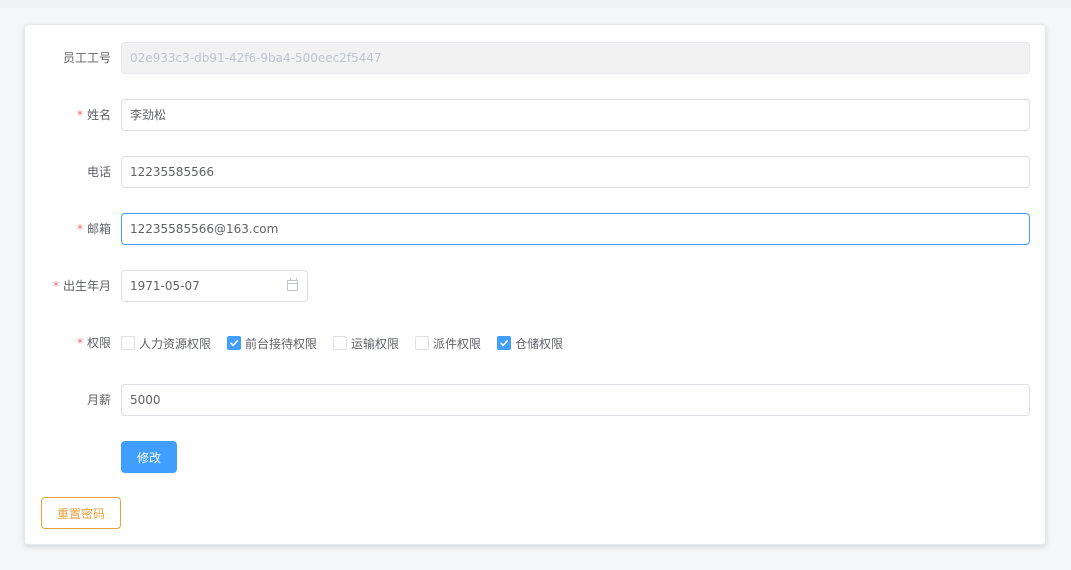 This screenshot has width=1071, height=570. I want to click on phone-label: 电话, so click(98, 172).